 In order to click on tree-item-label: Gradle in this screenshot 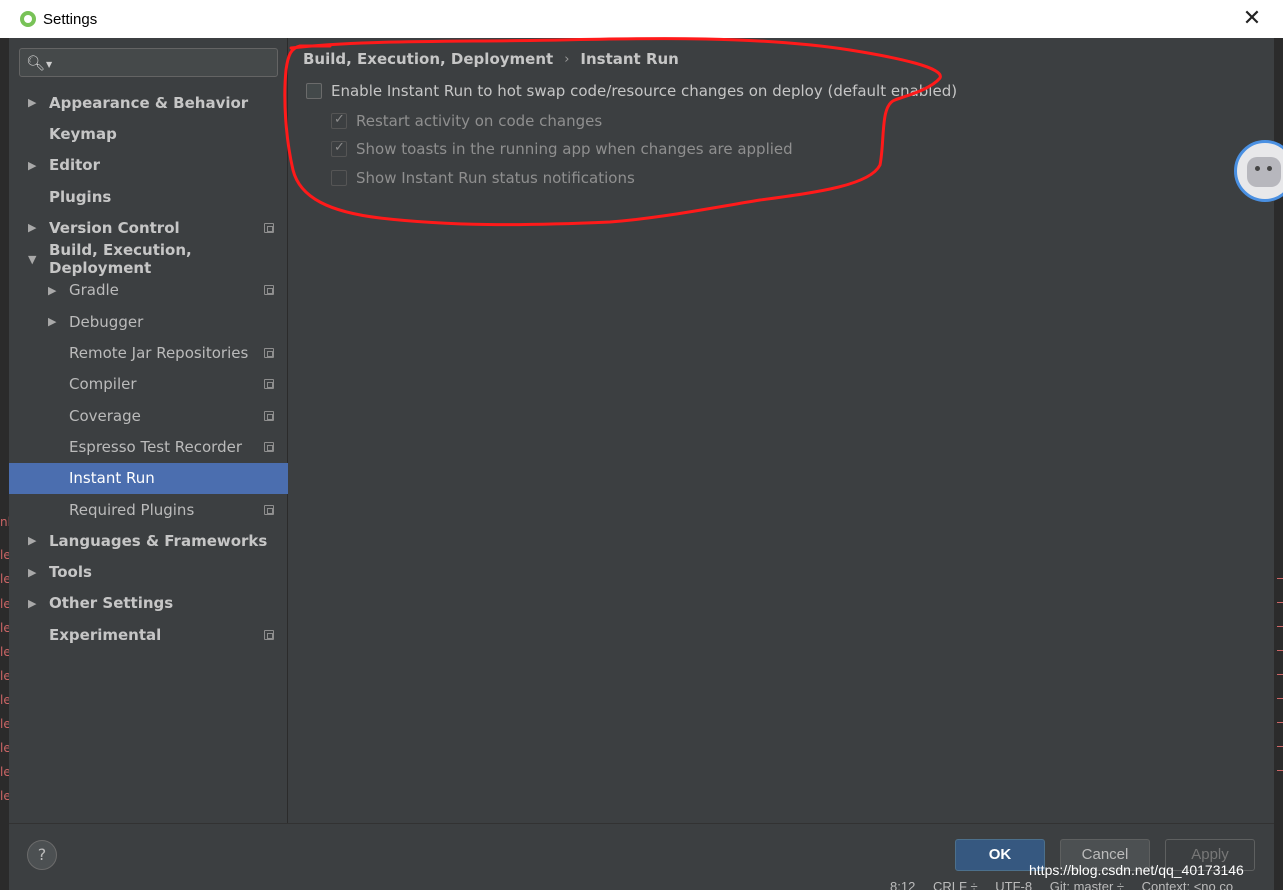, I will do `click(94, 290)`.